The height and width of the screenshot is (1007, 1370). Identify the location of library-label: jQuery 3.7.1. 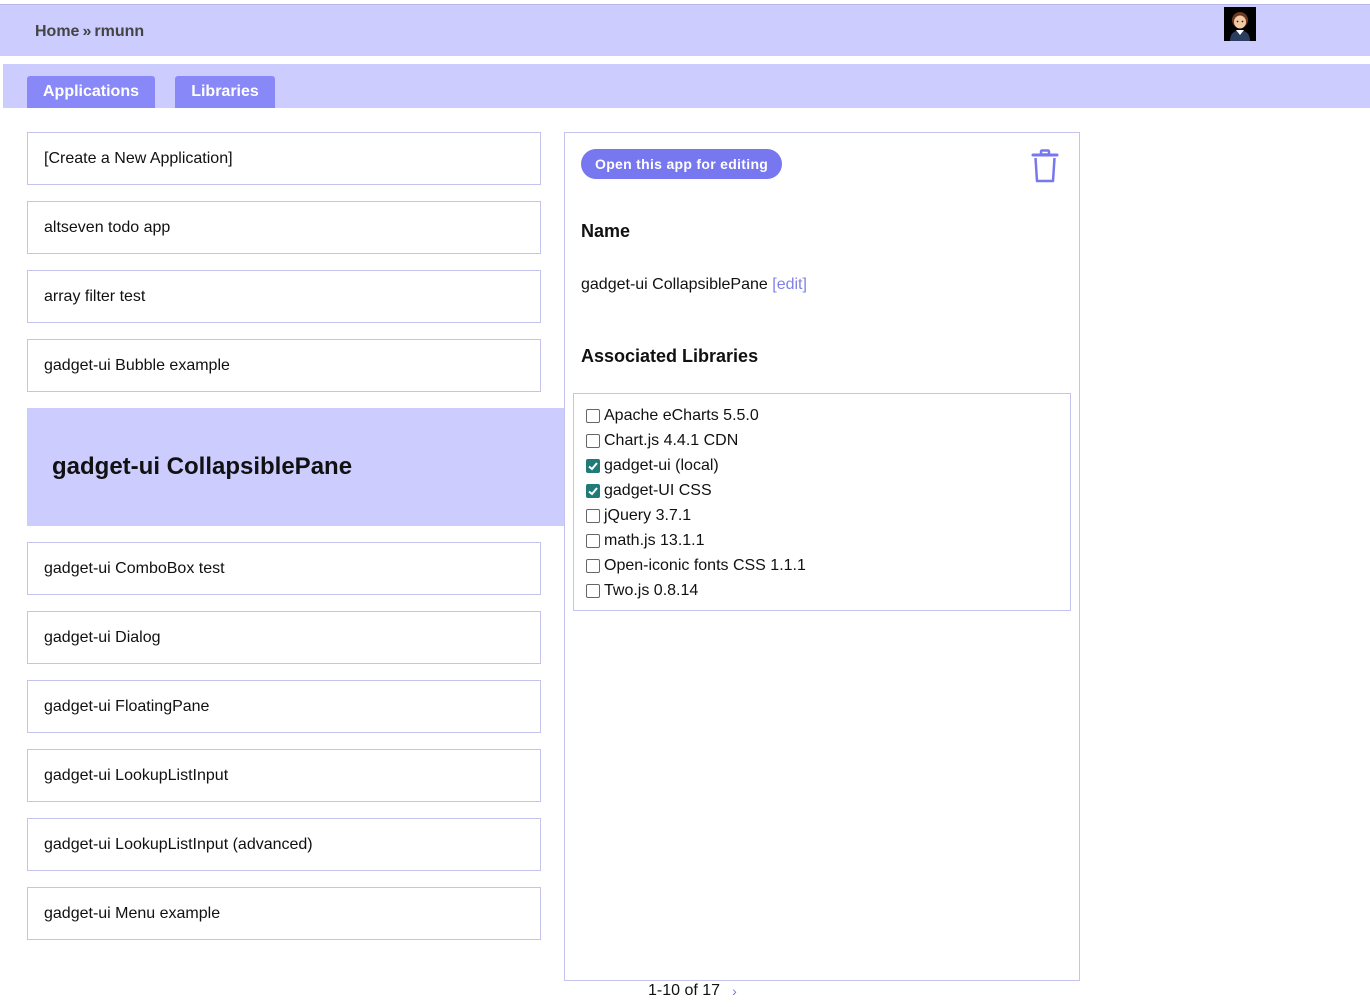
(648, 515).